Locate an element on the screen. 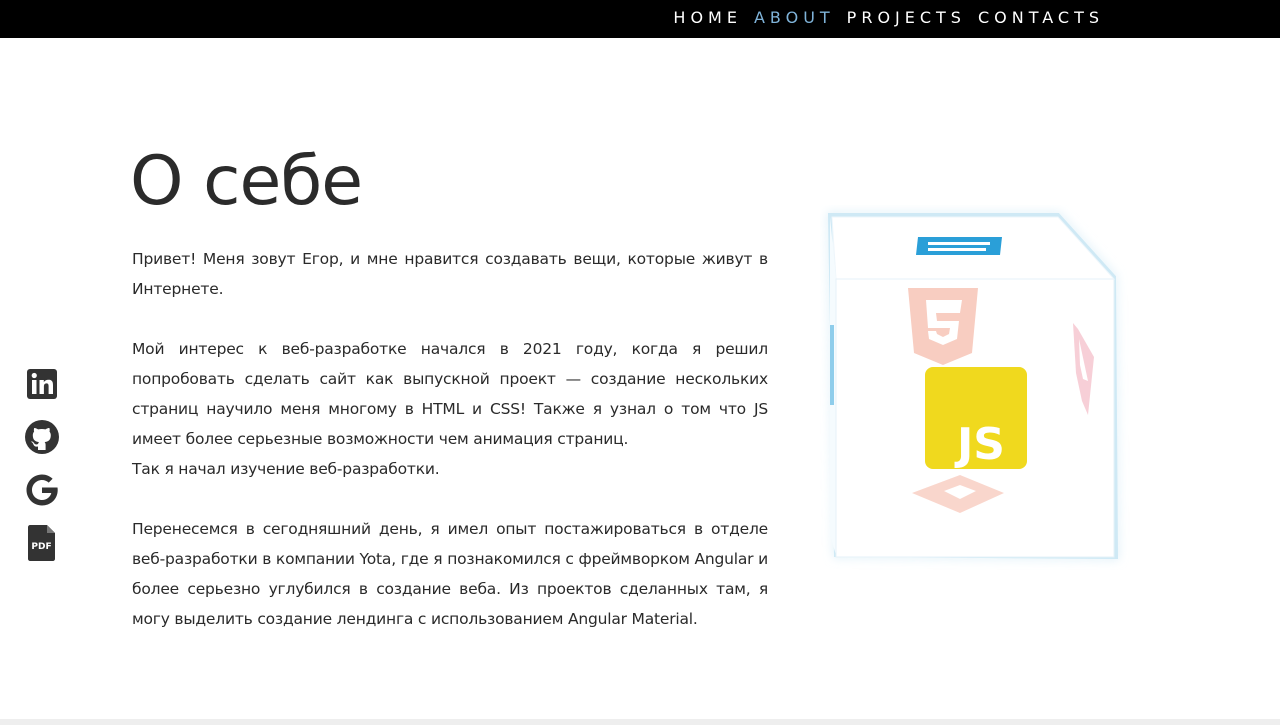 Image resolution: width=1280 pixels, height=725 pixels. tech-cube: JS is located at coordinates (975, 387).